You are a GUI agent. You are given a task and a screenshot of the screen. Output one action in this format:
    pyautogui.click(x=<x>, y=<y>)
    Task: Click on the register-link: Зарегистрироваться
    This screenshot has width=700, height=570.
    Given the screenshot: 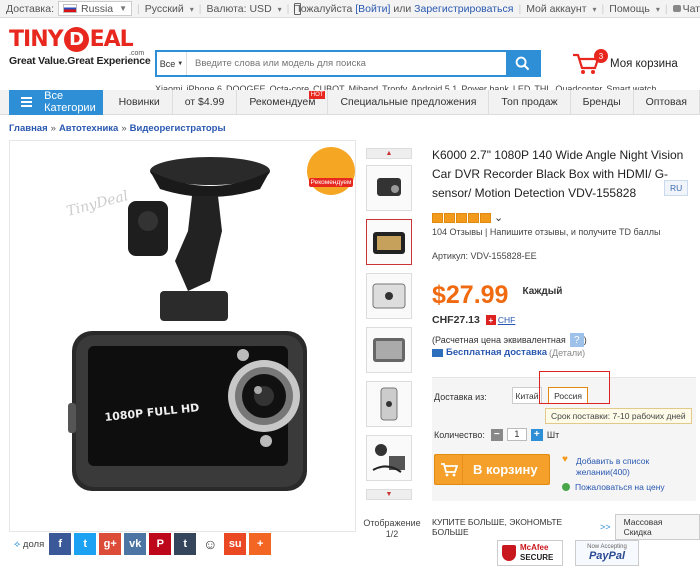 What is the action you would take?
    pyautogui.click(x=463, y=9)
    